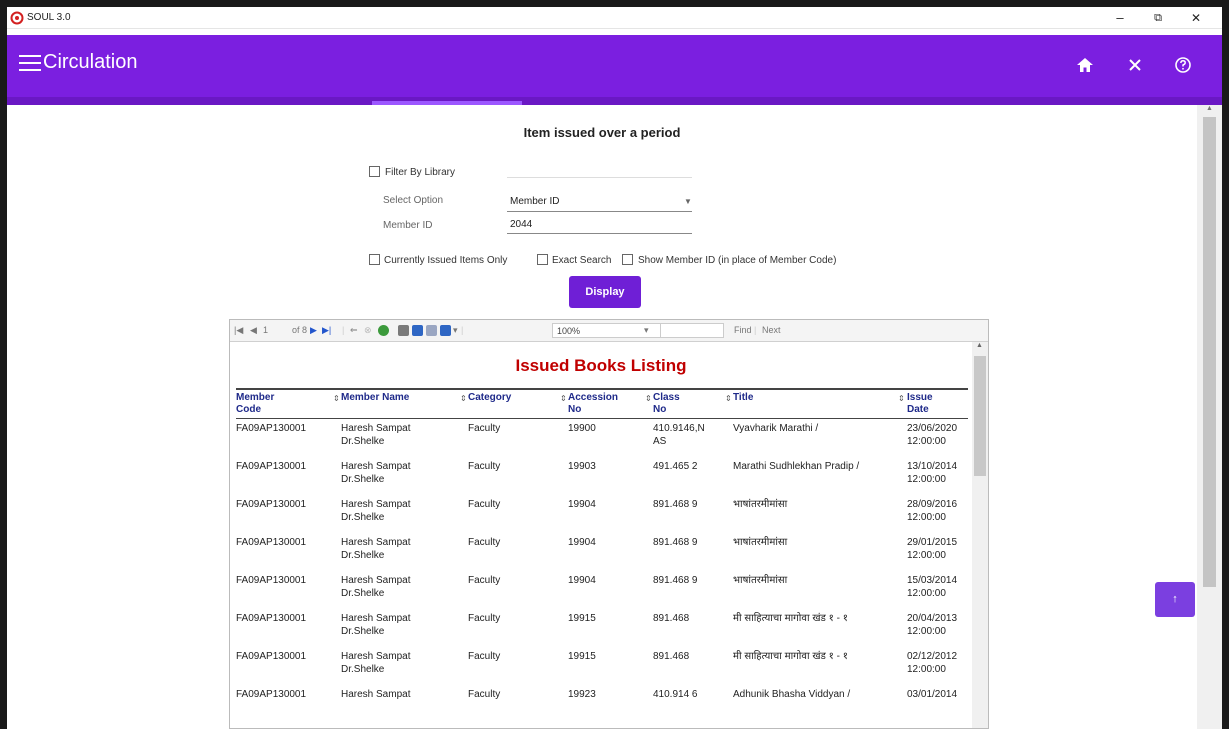  What do you see at coordinates (403, 330) in the screenshot?
I see `print-icon` at bounding box center [403, 330].